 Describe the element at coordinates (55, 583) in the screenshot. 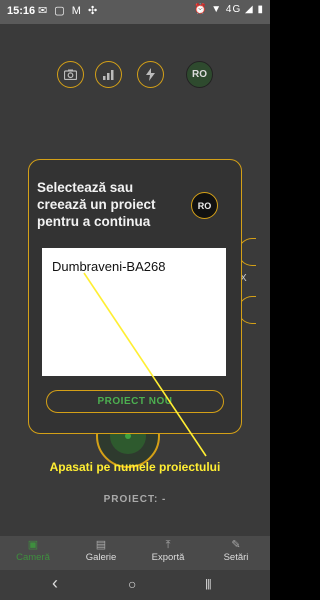

I see `nav-back-icon: ‹` at that location.